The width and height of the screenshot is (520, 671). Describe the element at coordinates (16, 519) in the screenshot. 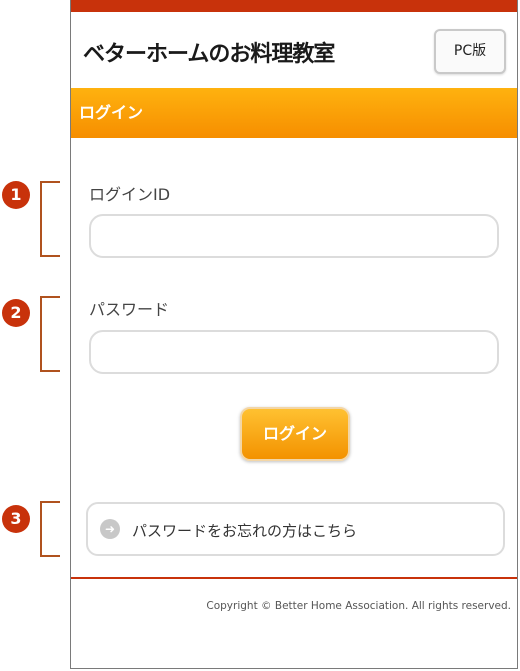

I see `callout-badge-3: 3` at that location.